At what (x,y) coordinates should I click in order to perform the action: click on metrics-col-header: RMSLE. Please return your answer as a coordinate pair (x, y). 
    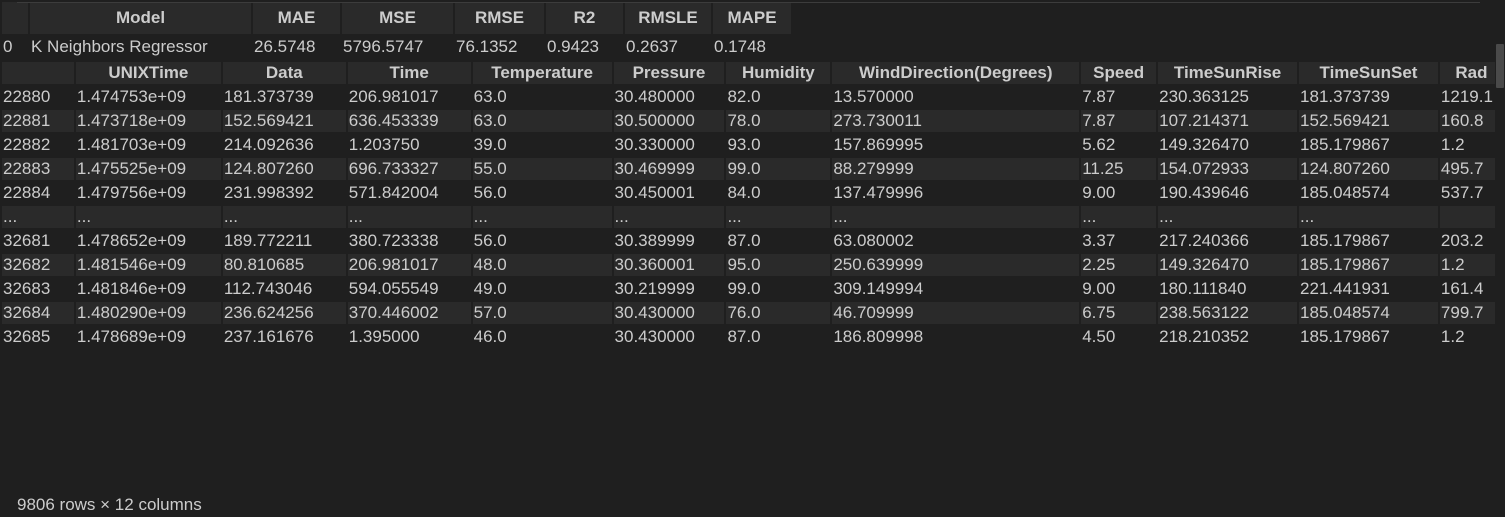
    Looking at the image, I should click on (668, 18).